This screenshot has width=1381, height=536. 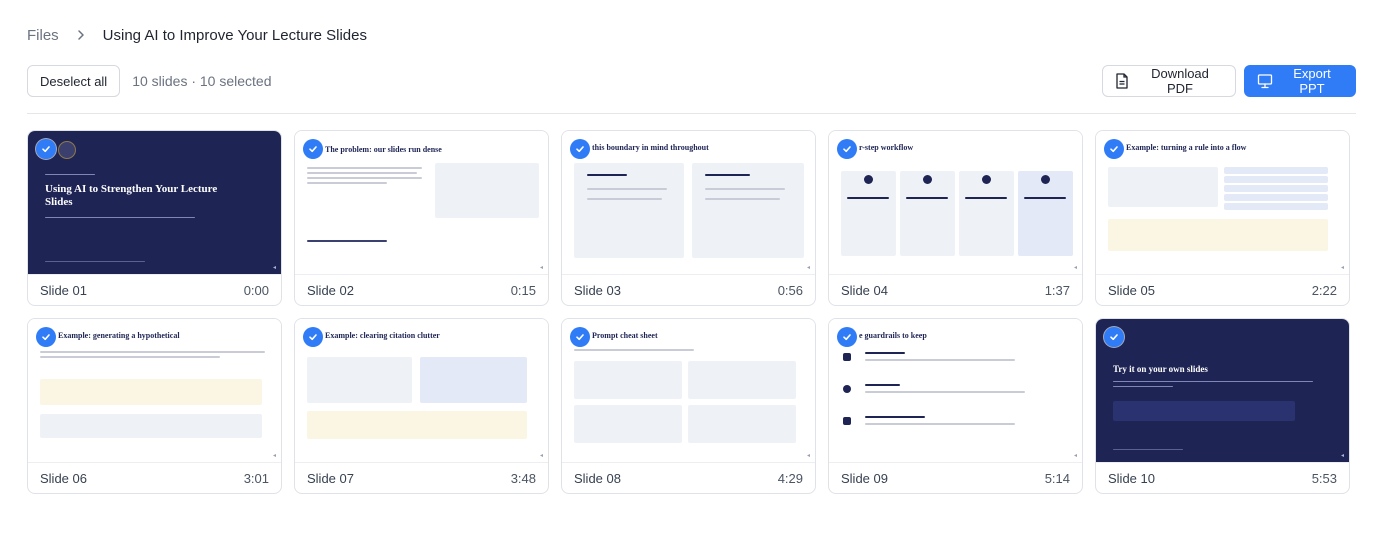 I want to click on slide-card: Prompt cheat sheet ◂ Slide 08 4:29, so click(x=688, y=406).